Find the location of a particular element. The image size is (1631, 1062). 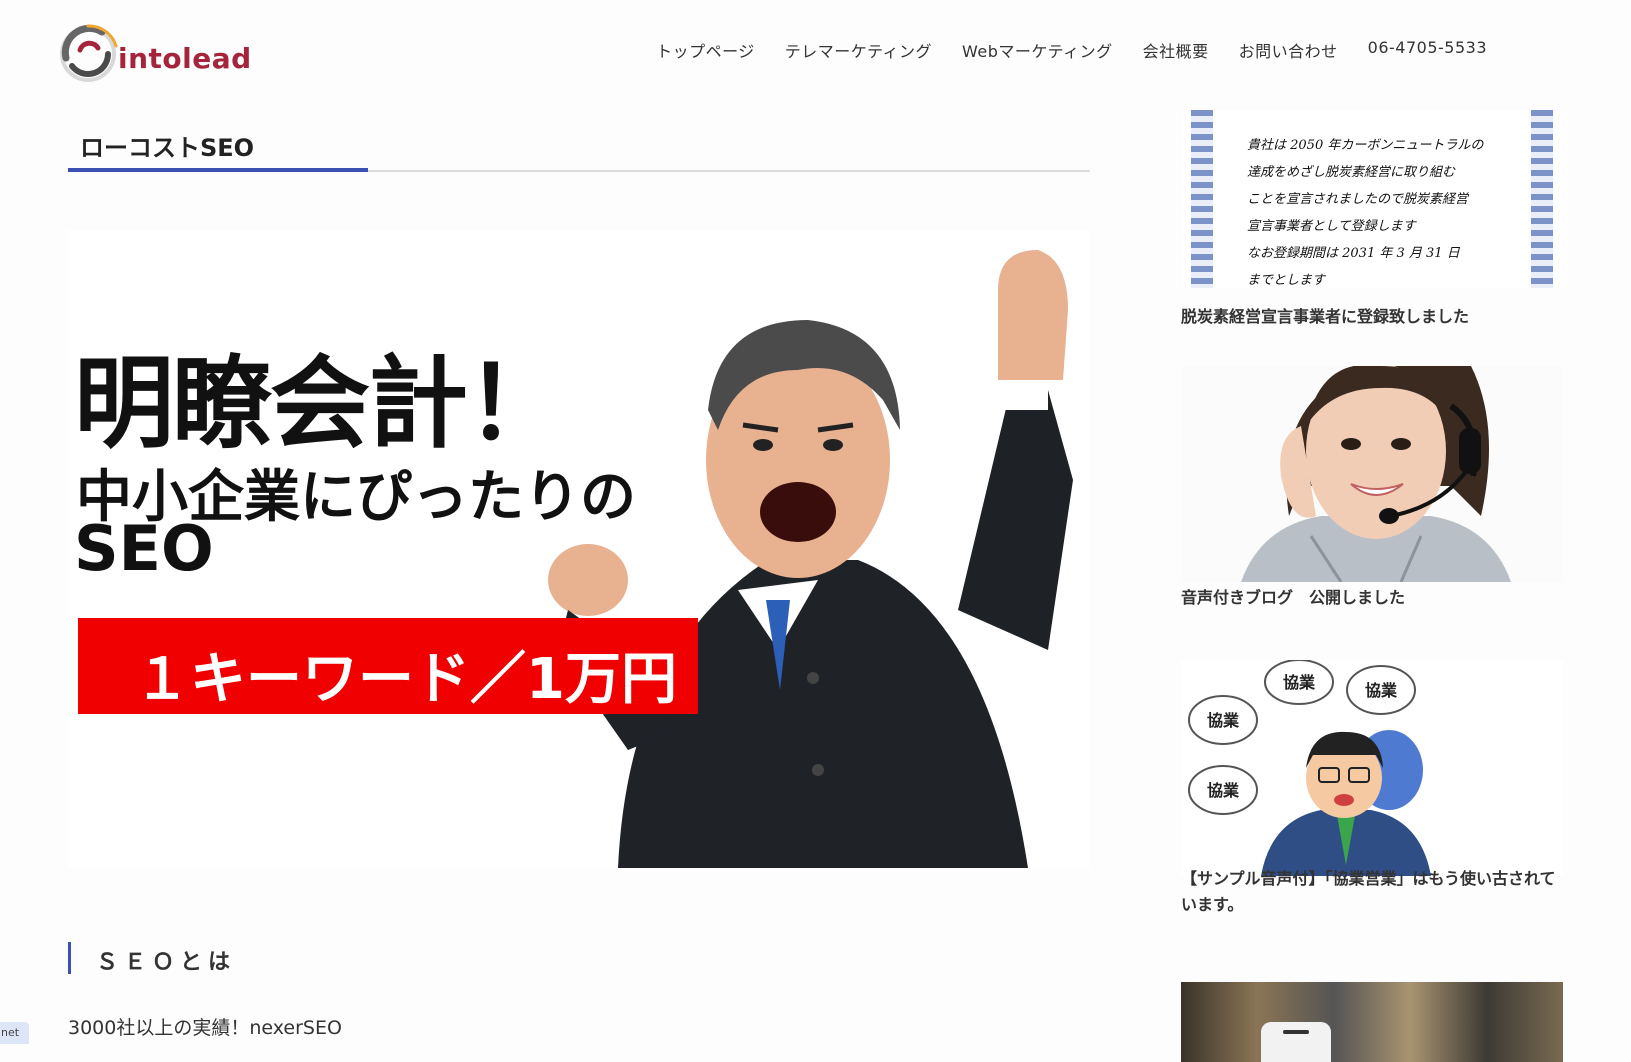

certificate-border-right is located at coordinates (1542, 199).